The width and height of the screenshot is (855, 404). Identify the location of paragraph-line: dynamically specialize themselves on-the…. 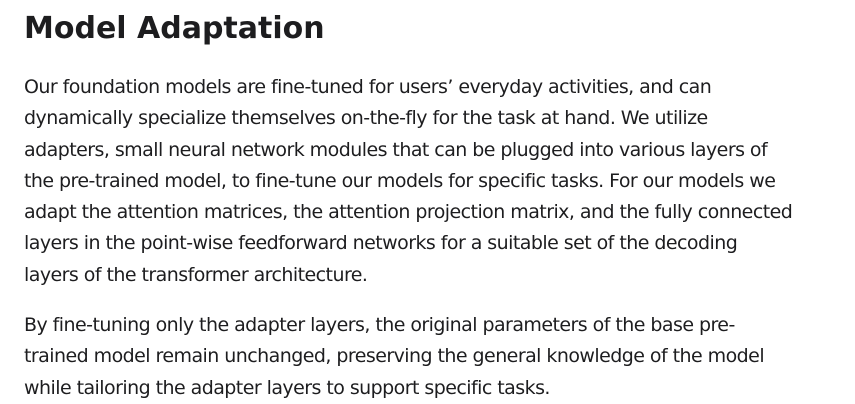
(366, 118).